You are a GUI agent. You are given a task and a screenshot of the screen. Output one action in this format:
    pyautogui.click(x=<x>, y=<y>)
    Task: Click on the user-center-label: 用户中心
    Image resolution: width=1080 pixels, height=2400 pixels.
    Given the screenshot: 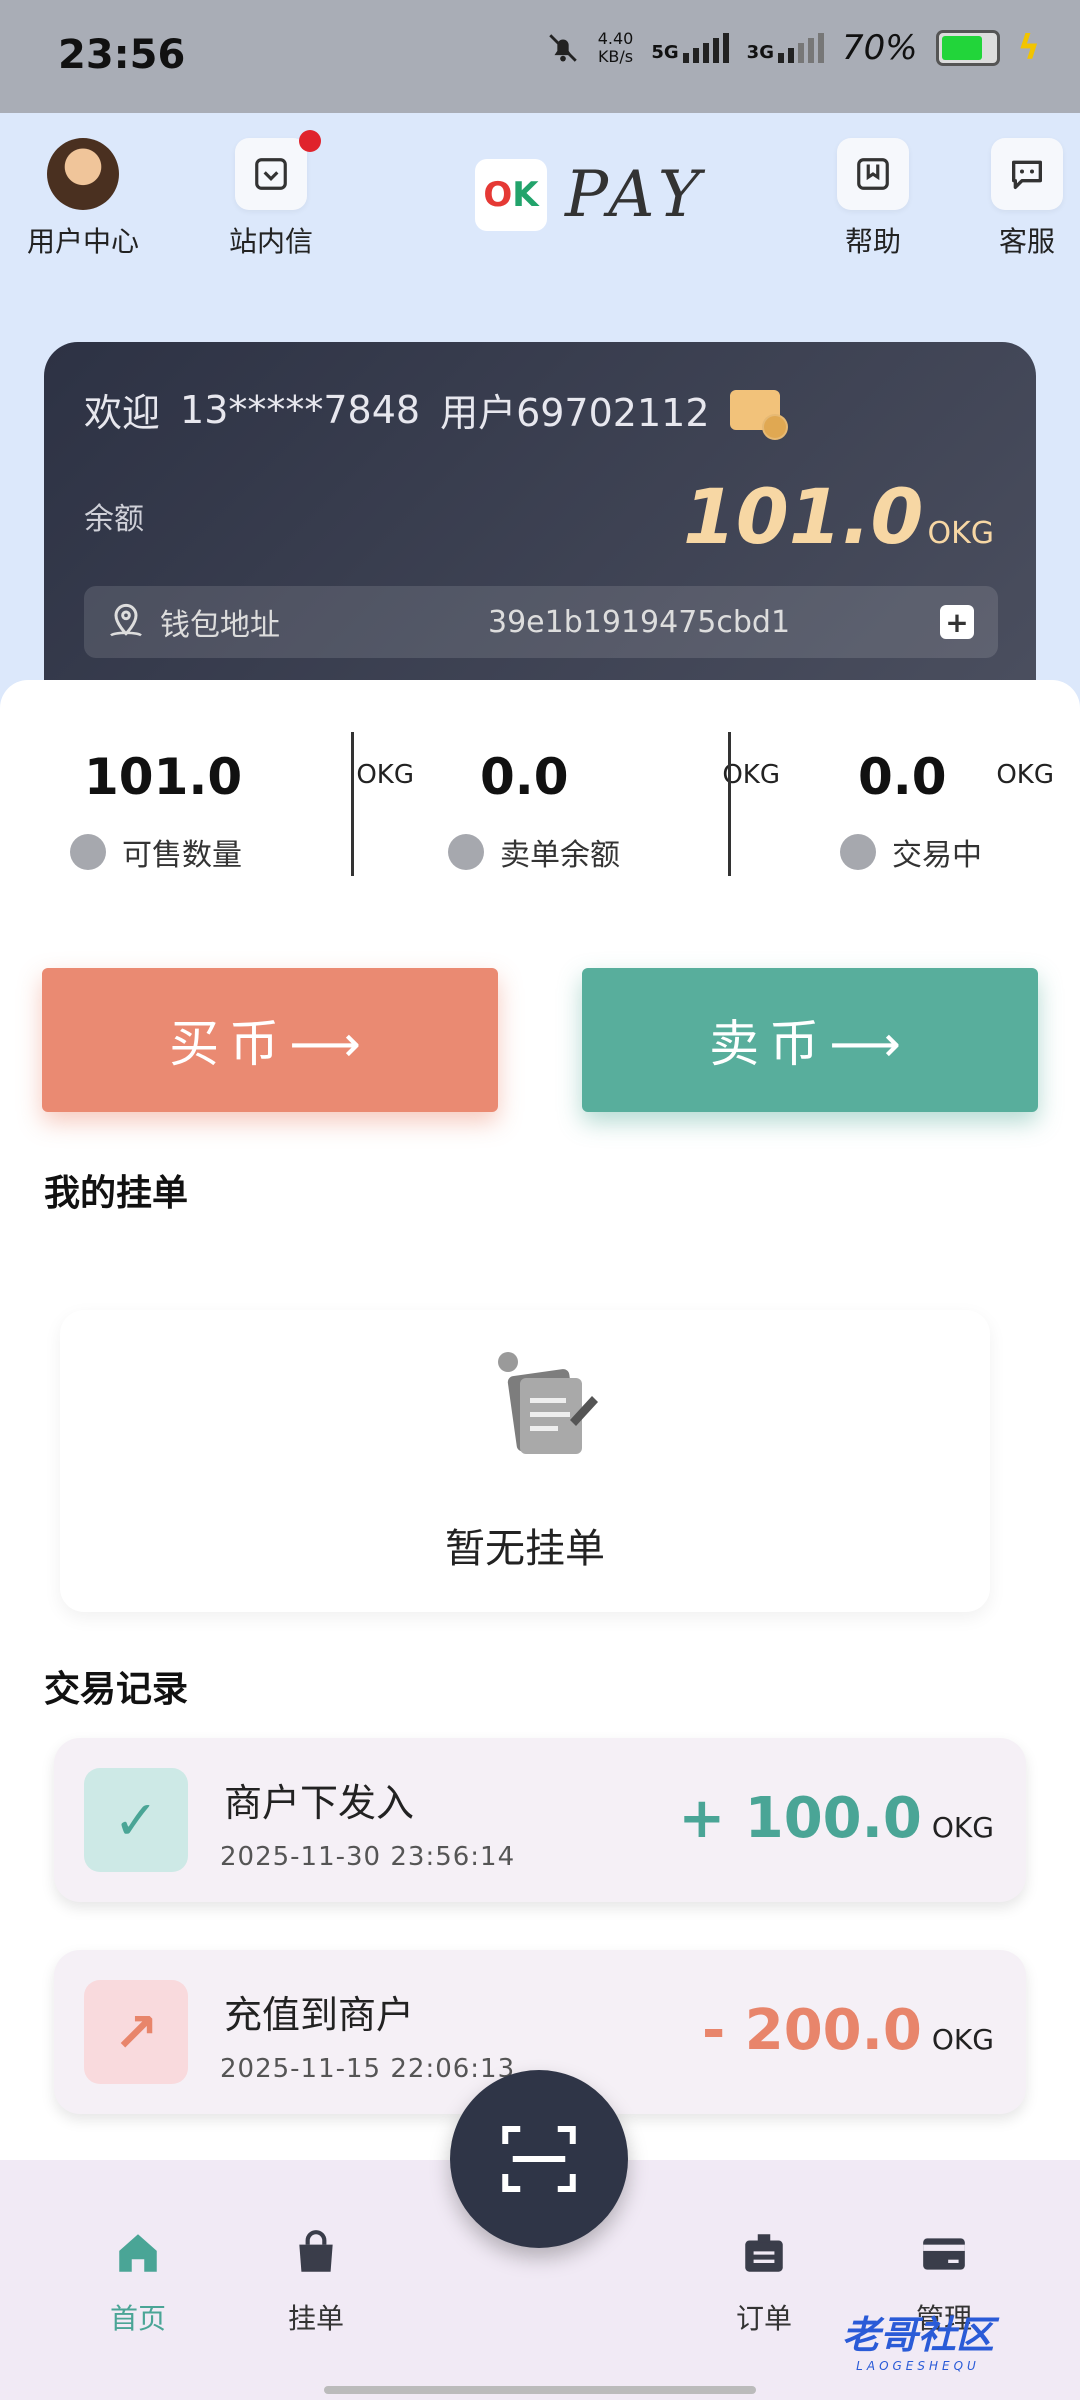 What is the action you would take?
    pyautogui.click(x=82, y=241)
    